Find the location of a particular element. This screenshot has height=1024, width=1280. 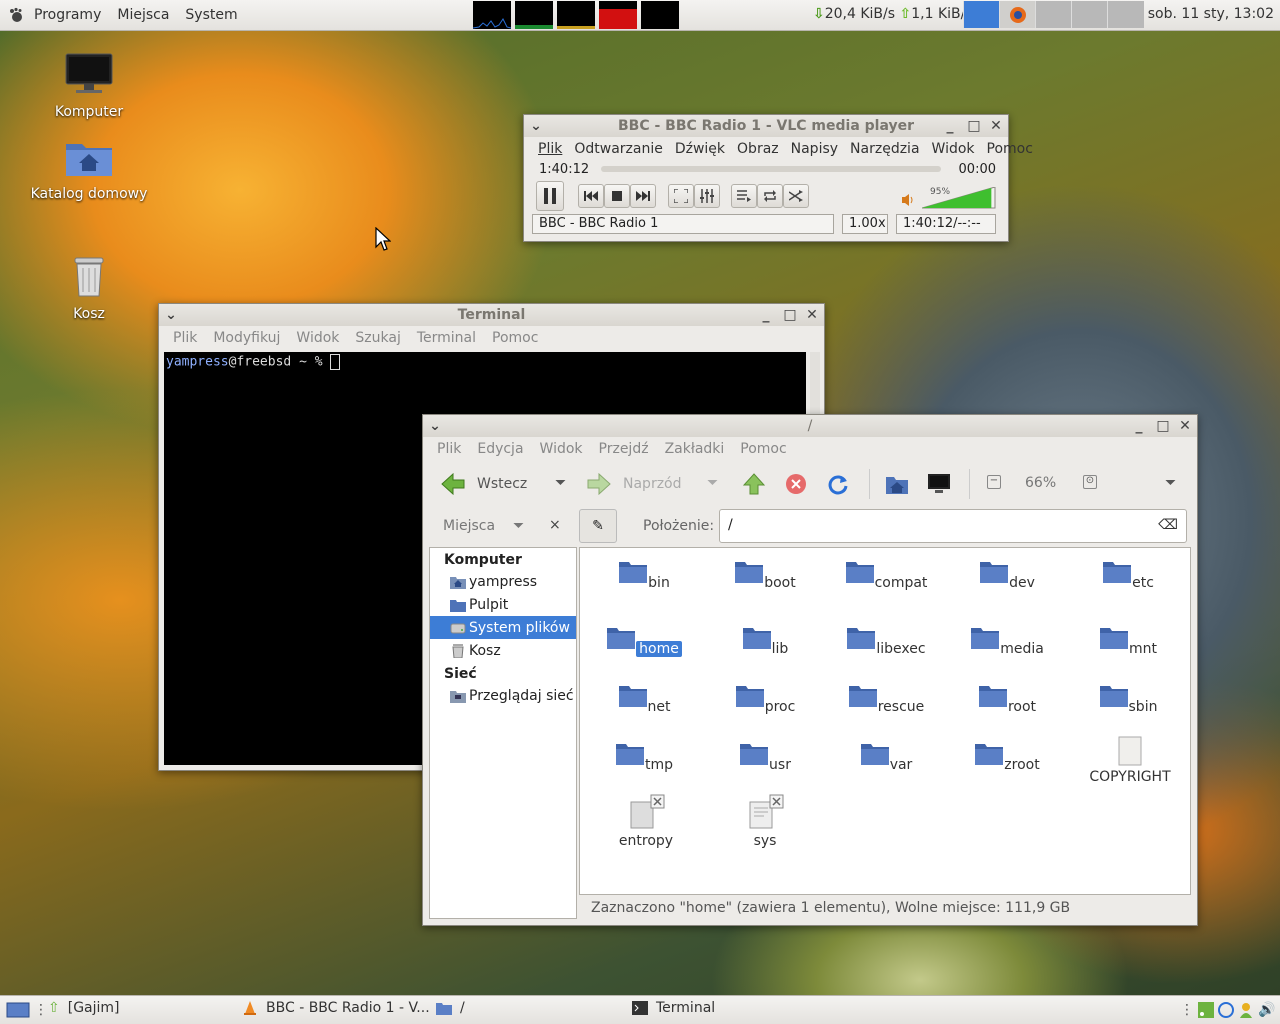

file-item: entropy is located at coordinates (646, 821).